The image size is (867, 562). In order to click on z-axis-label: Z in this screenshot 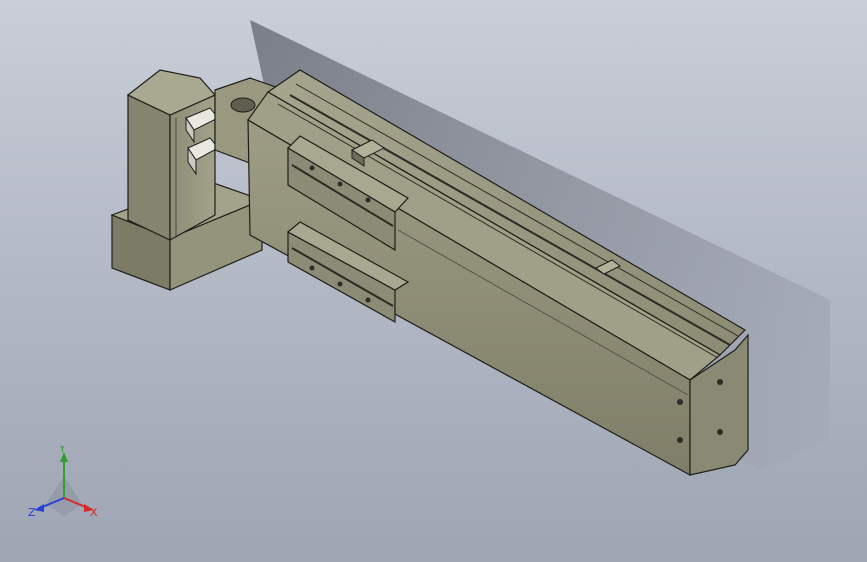, I will do `click(32, 512)`.